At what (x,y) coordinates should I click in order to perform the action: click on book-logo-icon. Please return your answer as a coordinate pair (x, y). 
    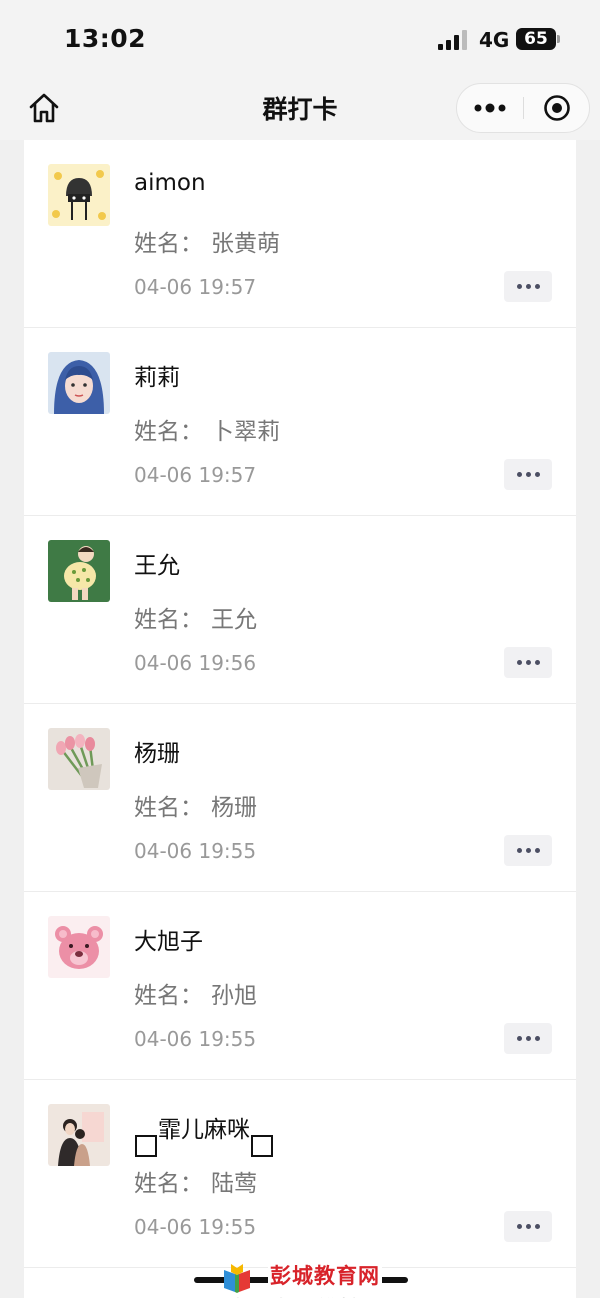
    Looking at the image, I should click on (237, 1278).